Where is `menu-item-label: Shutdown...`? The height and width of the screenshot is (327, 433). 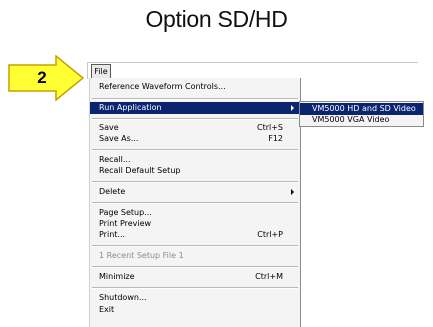
menu-item-label: Shutdown... is located at coordinates (123, 297).